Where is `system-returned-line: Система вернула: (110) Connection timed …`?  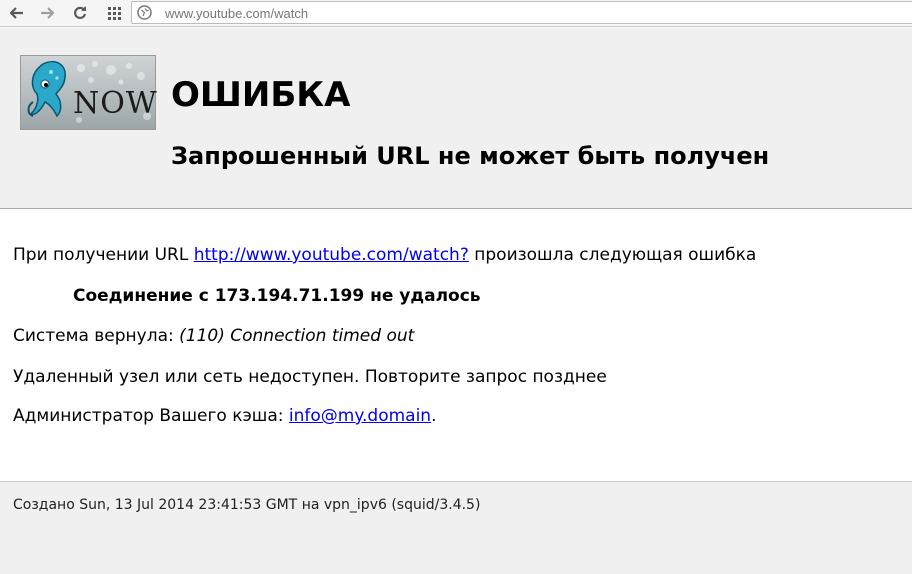 system-returned-line: Система вернула: (110) Connection timed … is located at coordinates (213, 336).